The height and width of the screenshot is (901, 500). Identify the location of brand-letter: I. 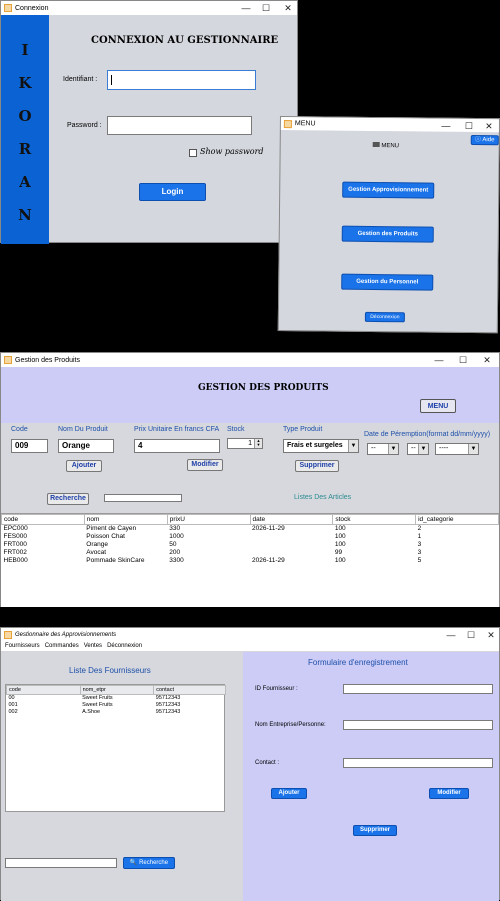
(25, 50).